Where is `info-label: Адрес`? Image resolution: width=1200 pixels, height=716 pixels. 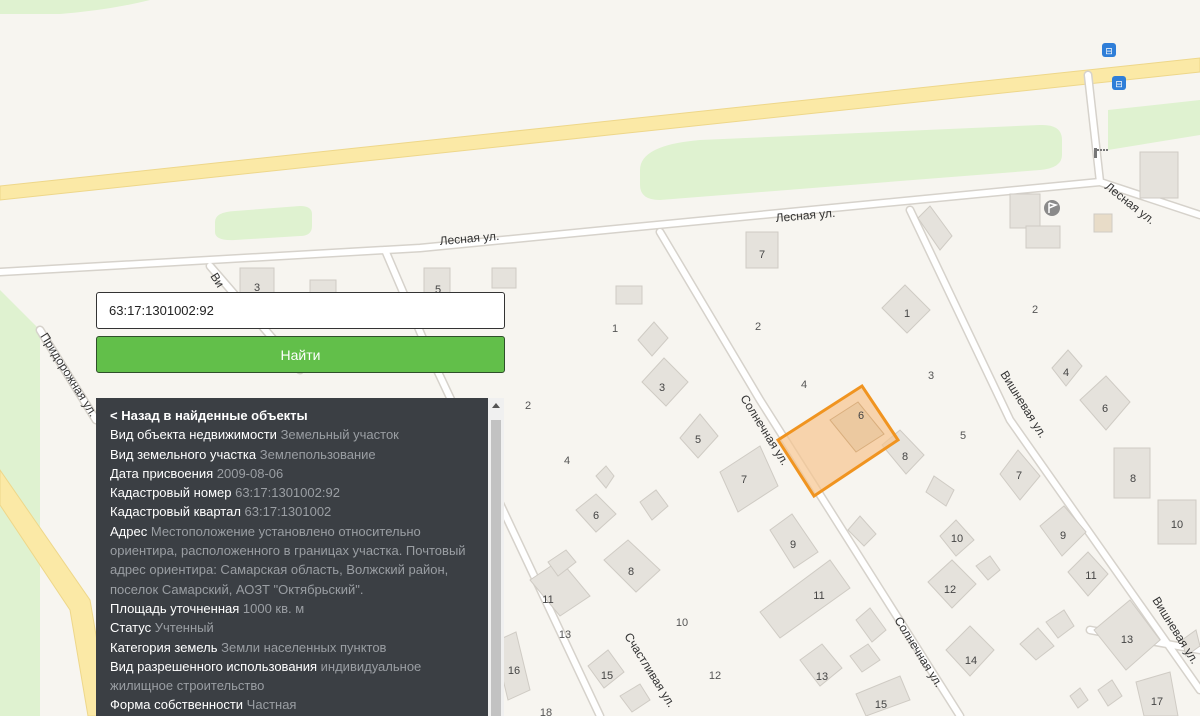
info-label: Адрес is located at coordinates (129, 531).